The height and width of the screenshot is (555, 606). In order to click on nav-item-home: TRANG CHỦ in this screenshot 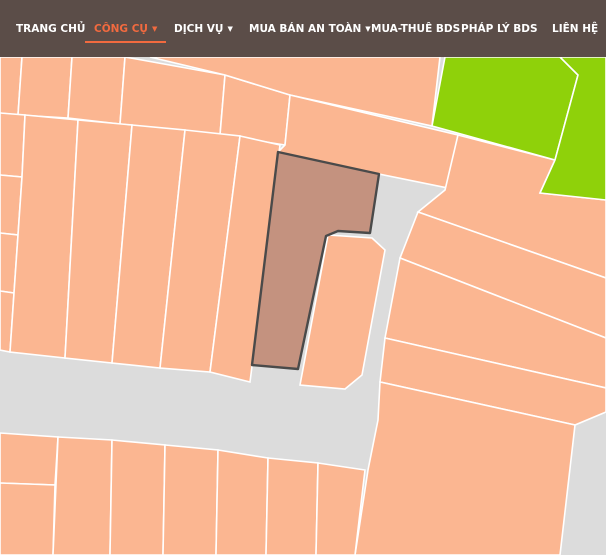, I will do `click(50, 28)`.